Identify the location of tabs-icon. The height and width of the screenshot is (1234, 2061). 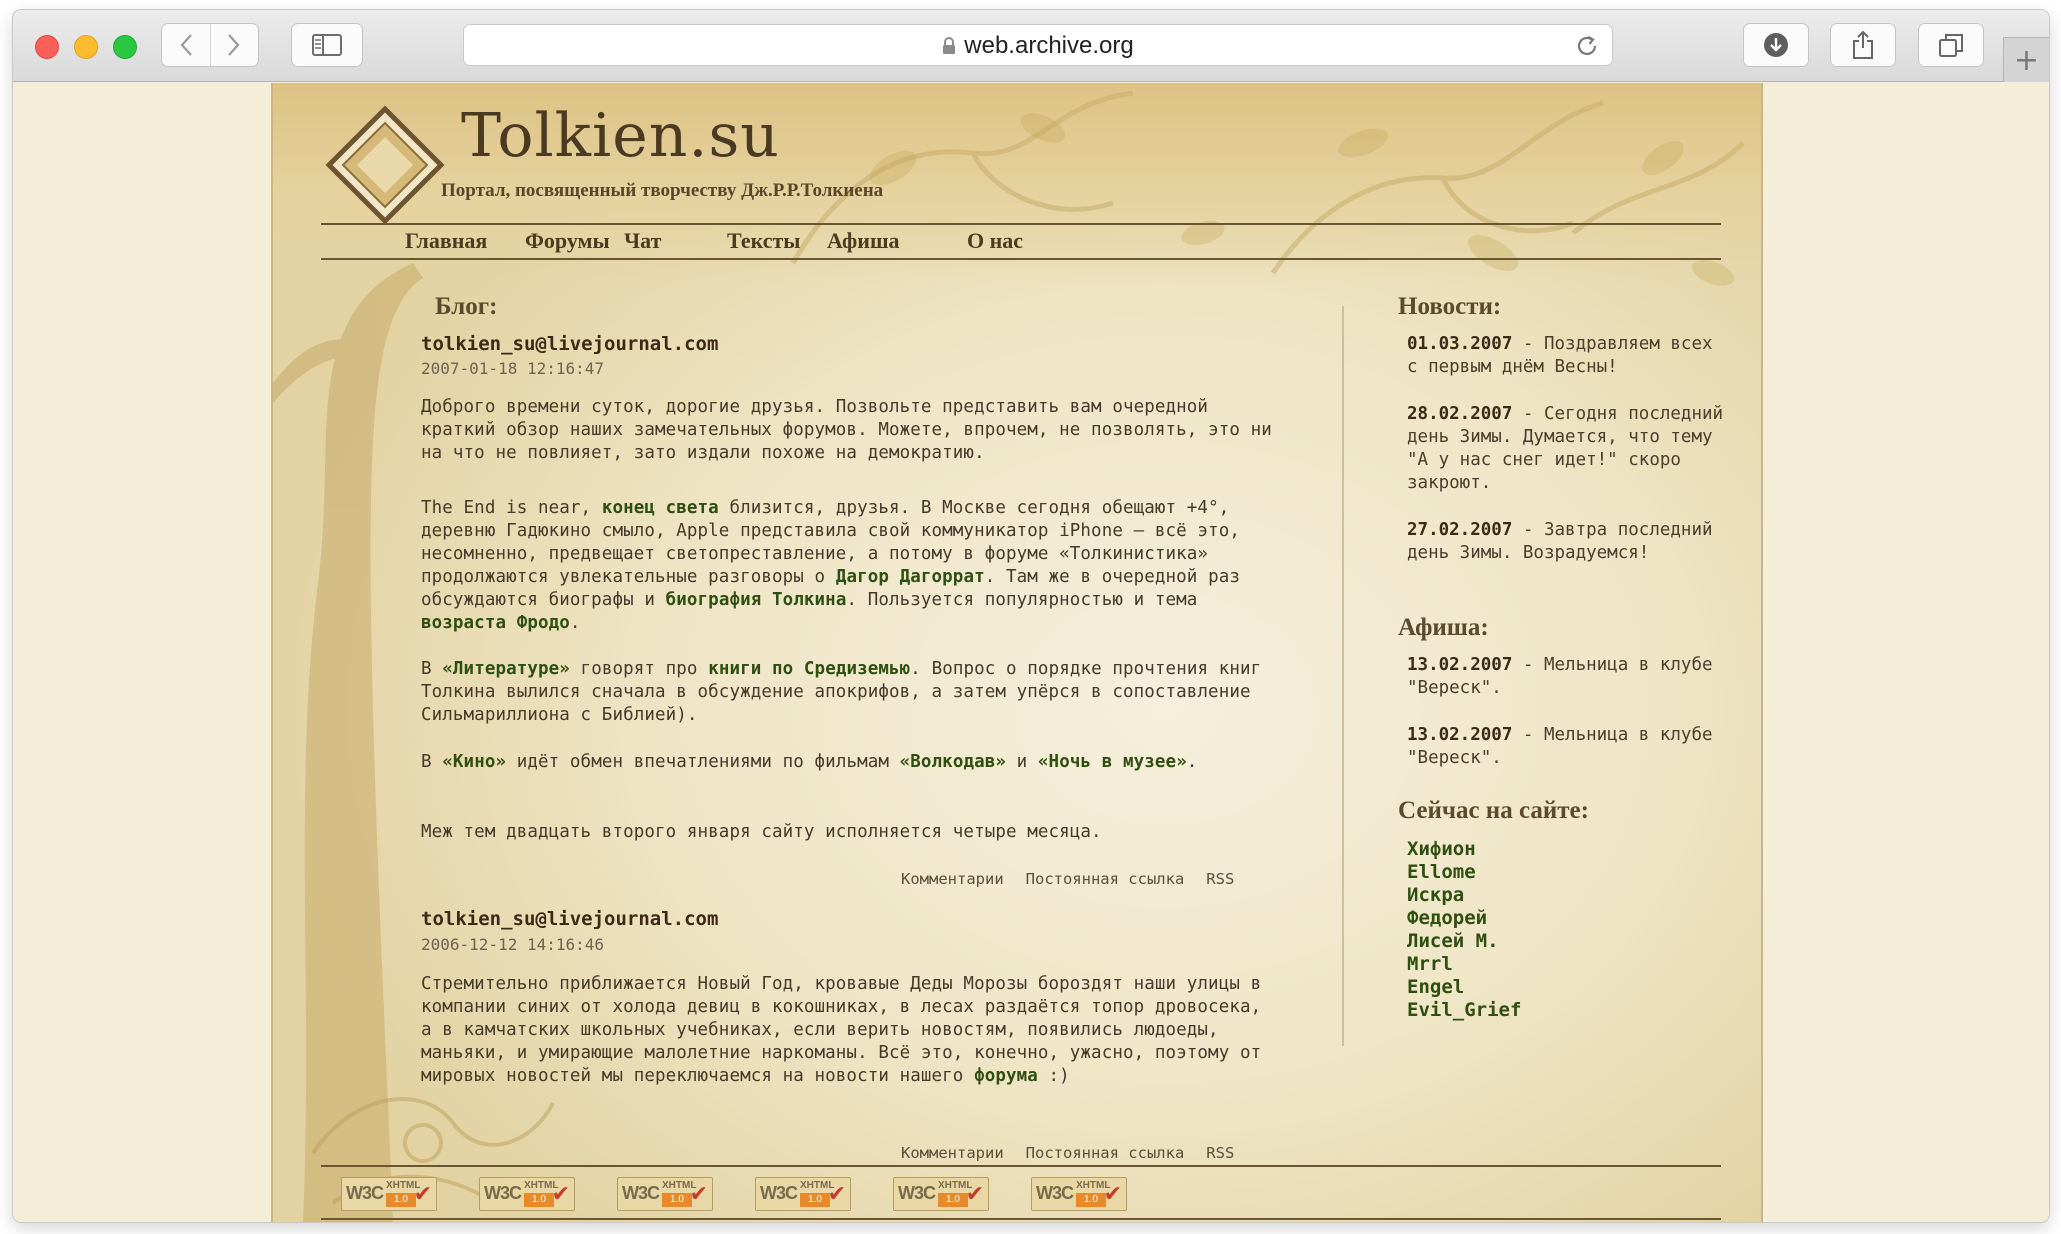
(1951, 45).